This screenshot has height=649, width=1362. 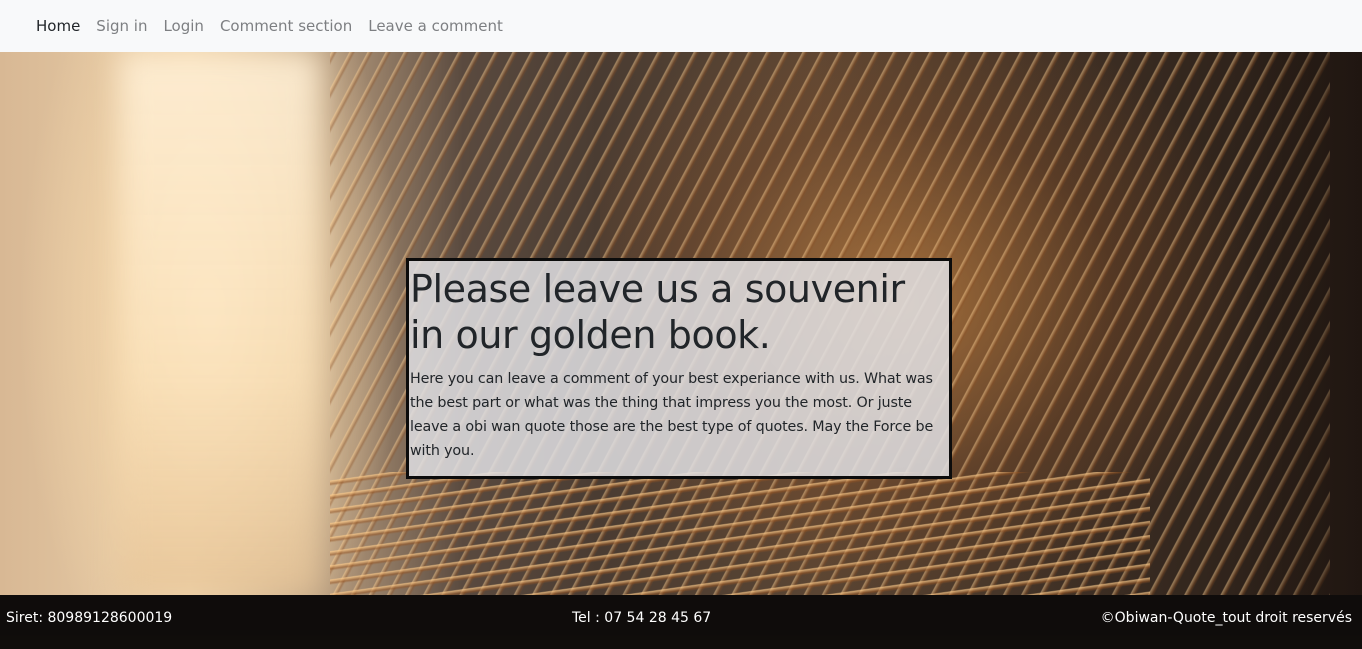 What do you see at coordinates (58, 26) in the screenshot?
I see `nav-link-home: Home` at bounding box center [58, 26].